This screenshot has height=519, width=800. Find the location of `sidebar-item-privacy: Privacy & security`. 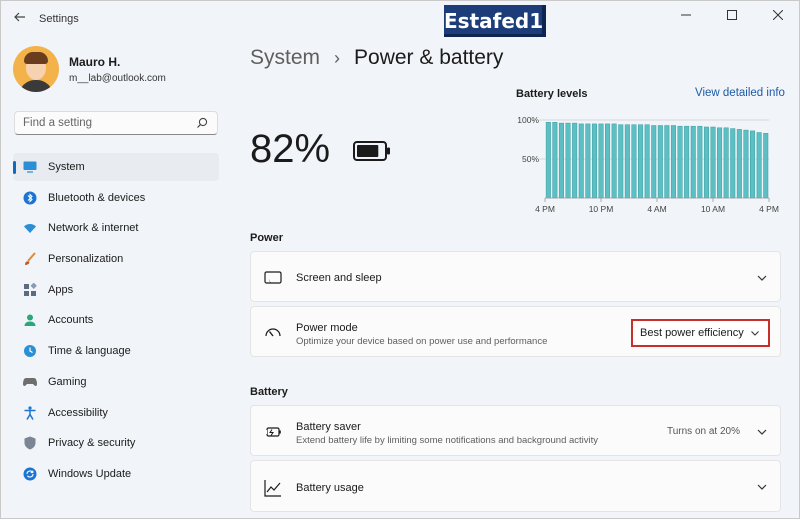

sidebar-item-privacy: Privacy & security is located at coordinates (116, 443).